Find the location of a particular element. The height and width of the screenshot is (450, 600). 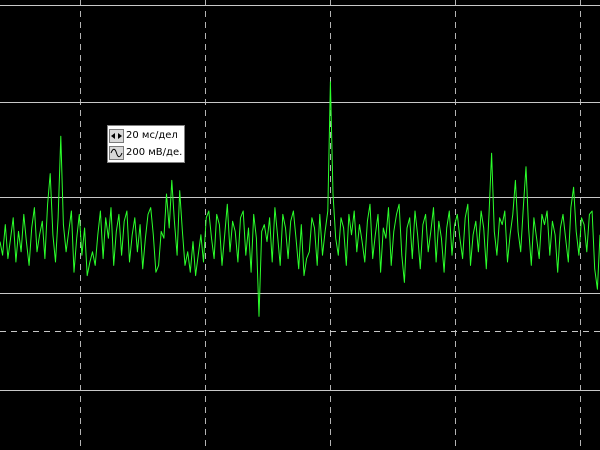

scale-info-panel: 20 мс/дел 200 мВ/де. is located at coordinates (146, 144).